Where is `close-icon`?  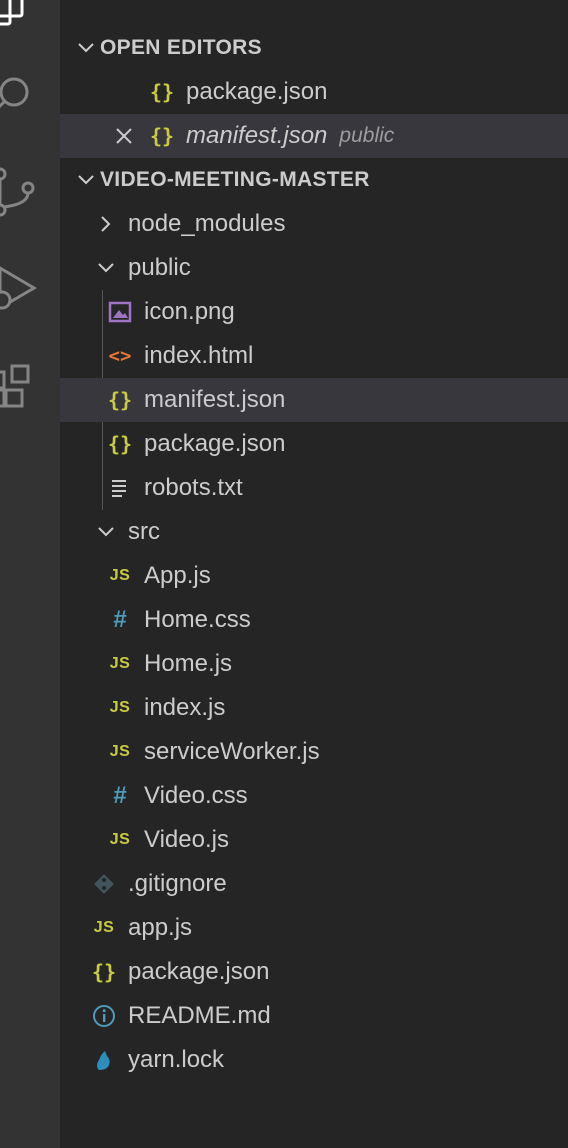 close-icon is located at coordinates (124, 136).